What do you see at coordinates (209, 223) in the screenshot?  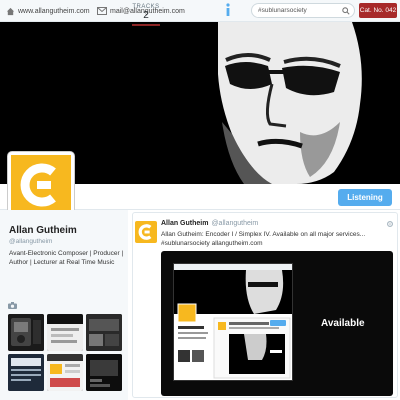 I see `tweet-author: Allan Gutheim @allangutheim` at bounding box center [209, 223].